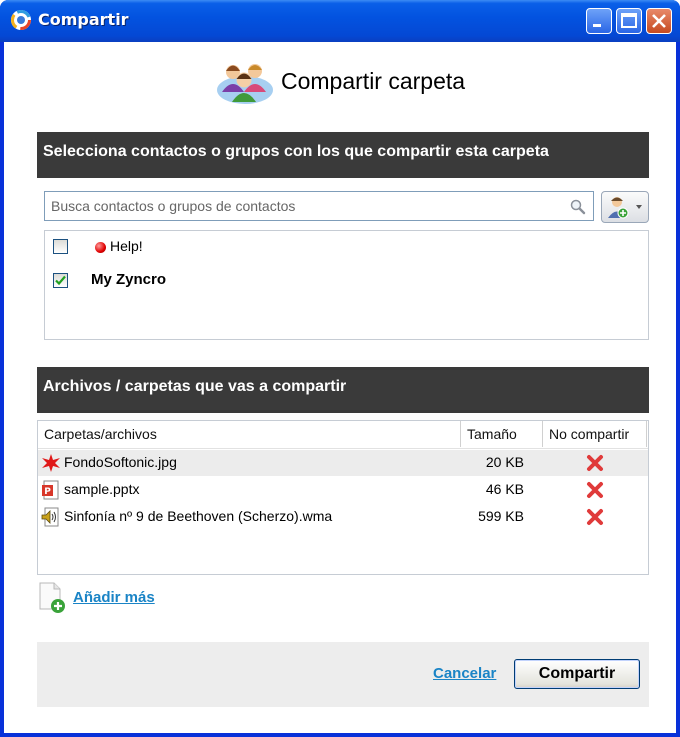 This screenshot has width=680, height=737. I want to click on close-button, so click(659, 21).